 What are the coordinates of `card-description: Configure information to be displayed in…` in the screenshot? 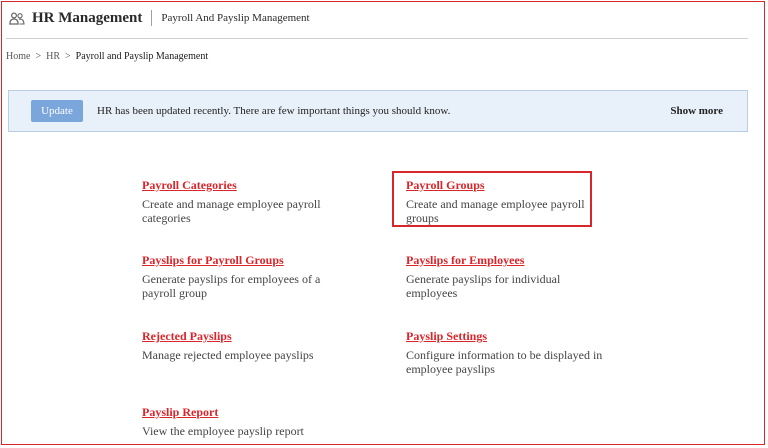 It's located at (504, 362).